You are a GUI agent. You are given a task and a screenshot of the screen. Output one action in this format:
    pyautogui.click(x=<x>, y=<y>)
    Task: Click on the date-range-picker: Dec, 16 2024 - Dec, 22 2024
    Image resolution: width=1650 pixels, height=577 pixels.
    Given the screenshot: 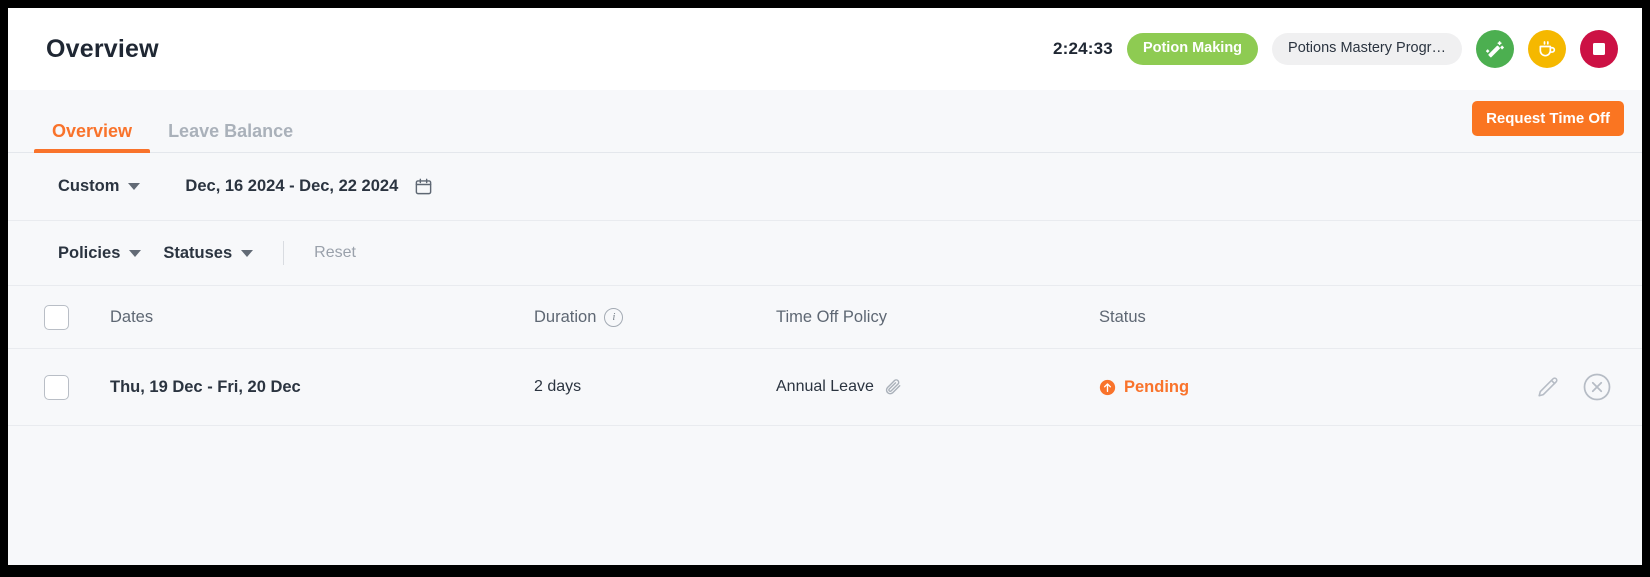 What is the action you would take?
    pyautogui.click(x=309, y=186)
    